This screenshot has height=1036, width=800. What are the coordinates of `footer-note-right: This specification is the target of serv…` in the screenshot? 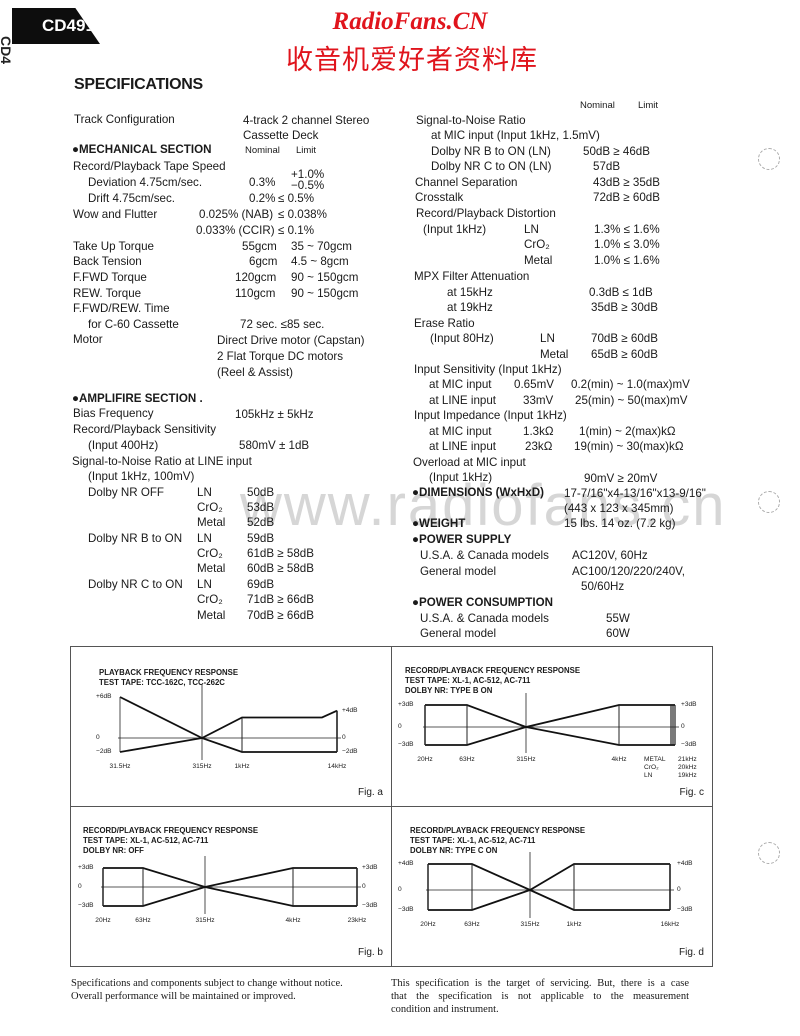 It's located at (540, 996).